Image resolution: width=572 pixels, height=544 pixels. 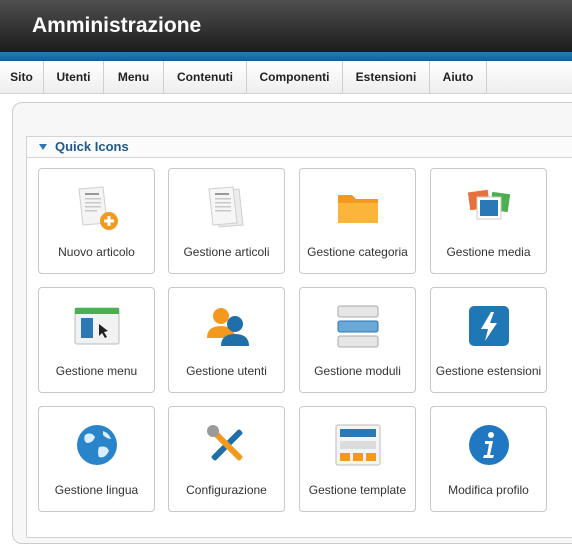 I want to click on globe-icon, so click(x=97, y=445).